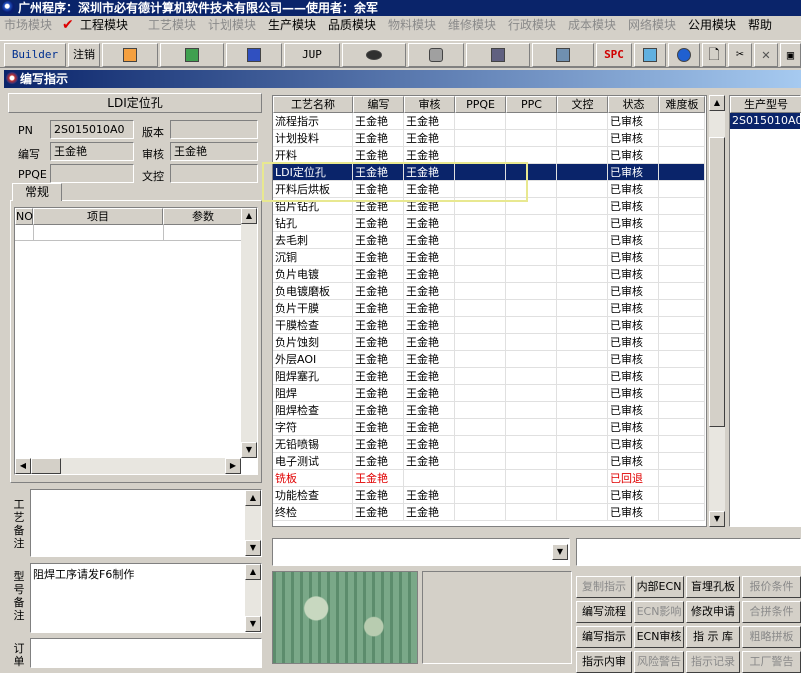 The width and height of the screenshot is (801, 673). Describe the element at coordinates (714, 55) in the screenshot. I see `new-file-button: 🗋` at that location.